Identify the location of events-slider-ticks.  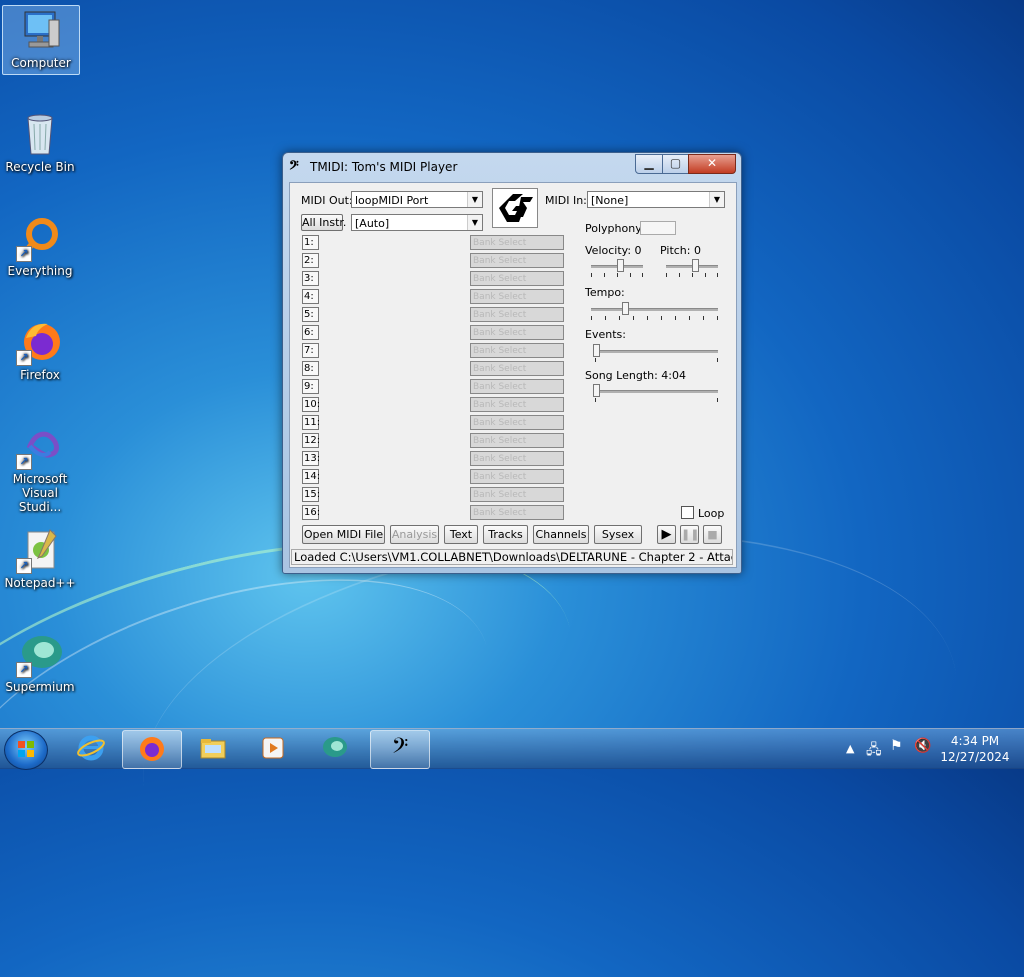
(656, 360).